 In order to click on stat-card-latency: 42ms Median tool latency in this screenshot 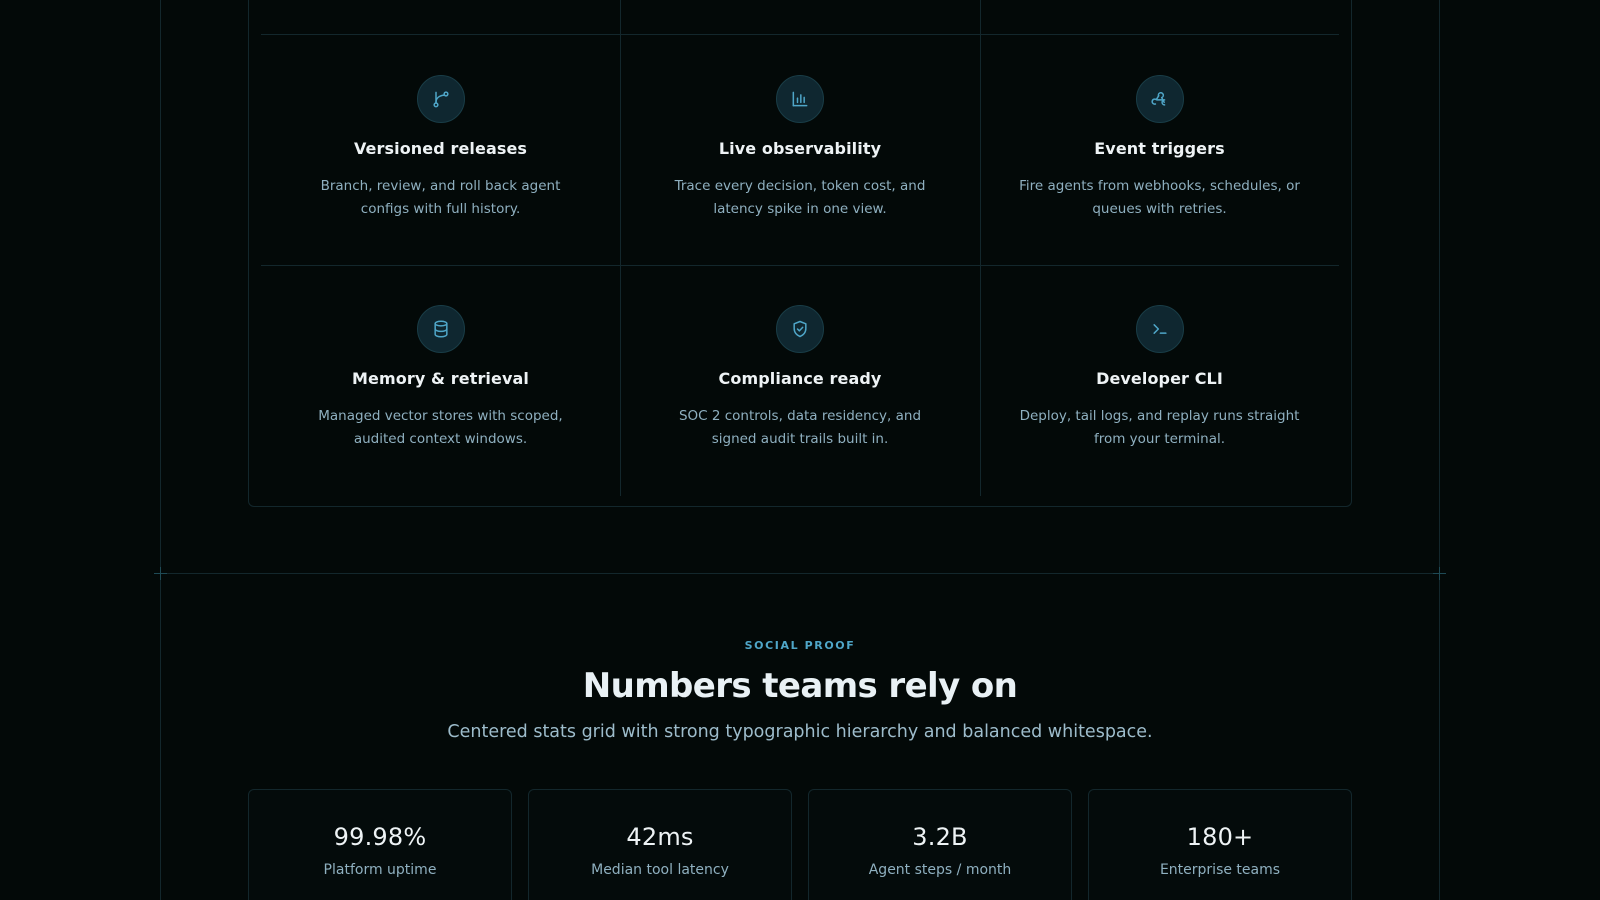, I will do `click(660, 844)`.